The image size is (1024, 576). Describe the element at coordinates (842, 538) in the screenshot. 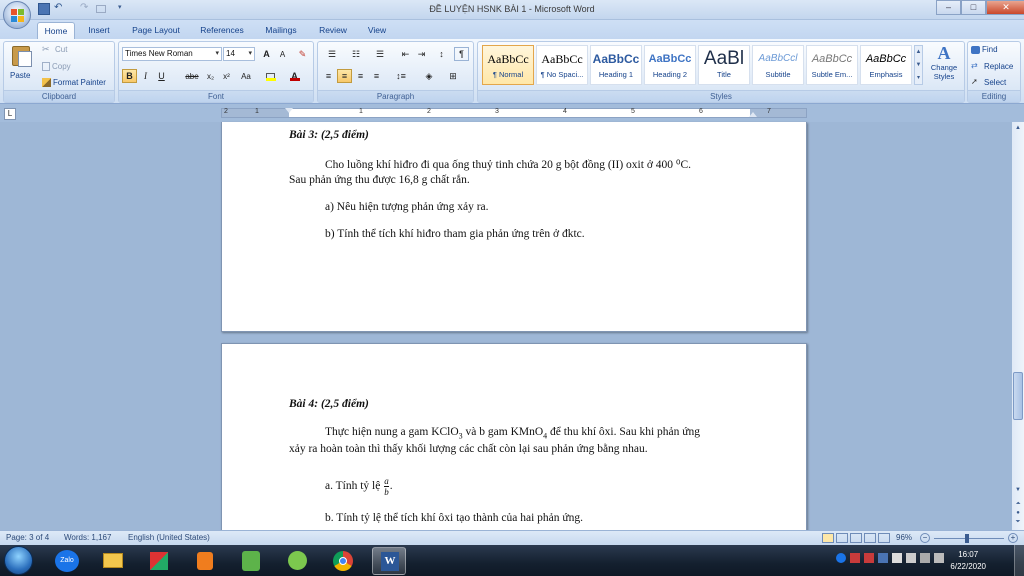

I see `full-screen-reading-icon` at that location.